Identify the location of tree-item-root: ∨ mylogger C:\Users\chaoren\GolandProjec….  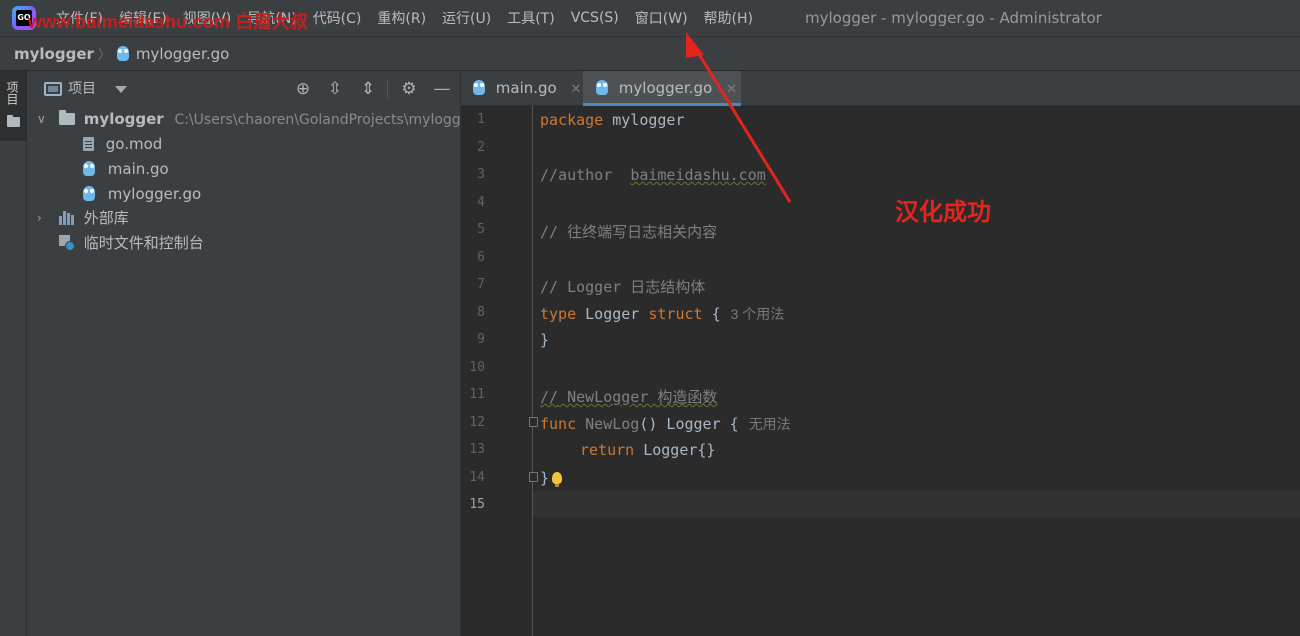
(256, 119).